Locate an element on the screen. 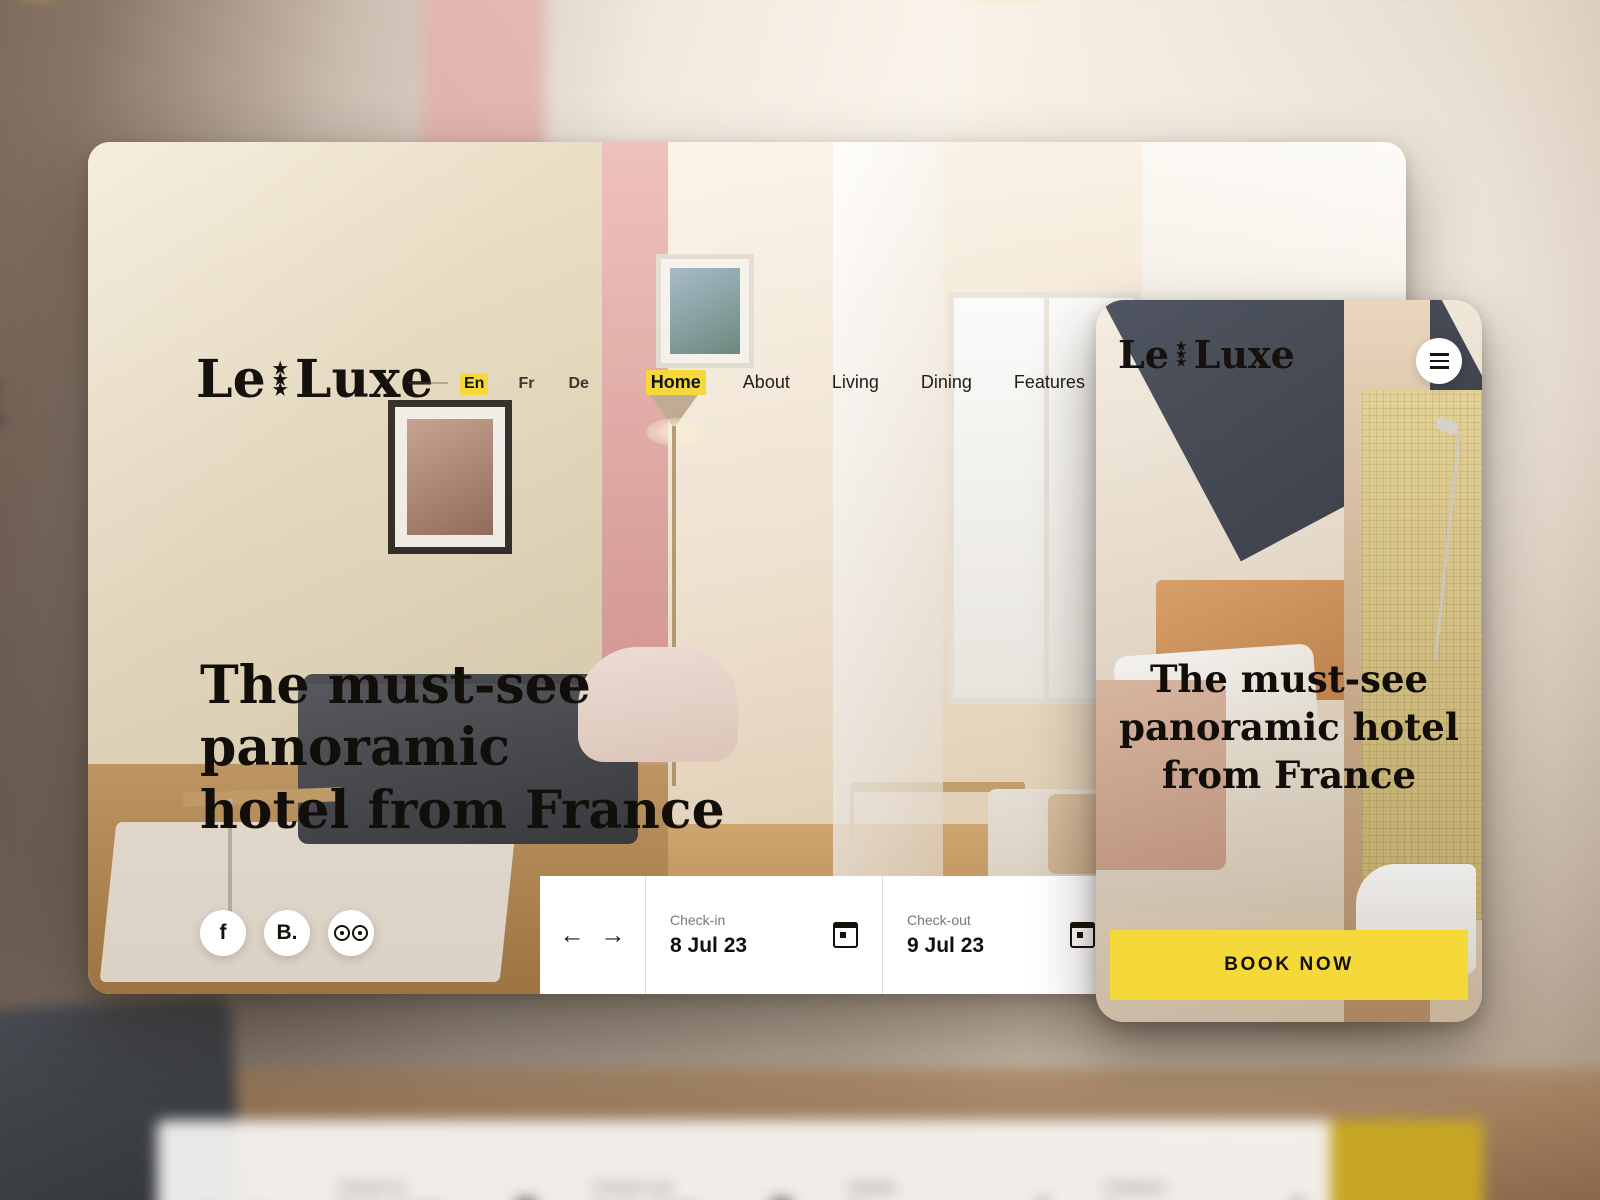 This screenshot has height=1200, width=1600. mobile-site-logo: Le ★ ★ ★ Luxe is located at coordinates (1207, 354).